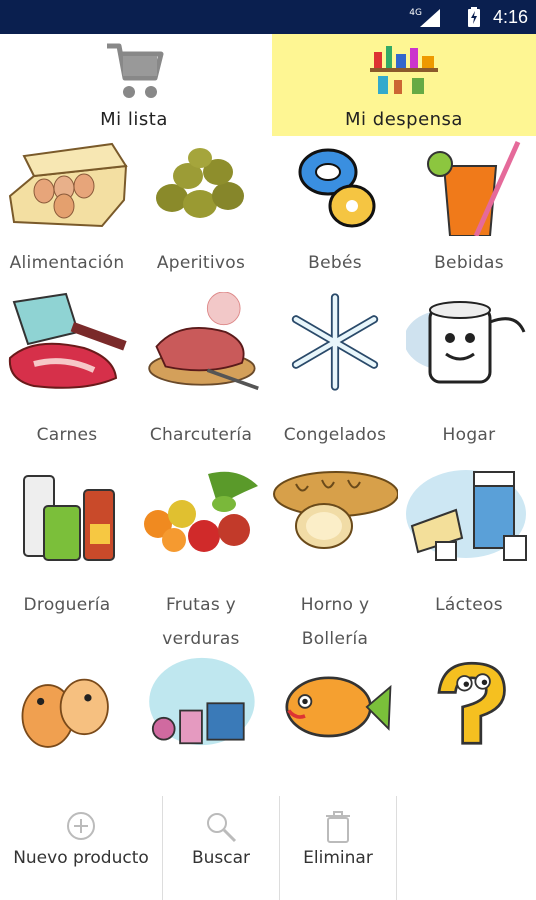  Describe the element at coordinates (335, 639) in the screenshot. I see `category-label-line2: Bollería` at that location.